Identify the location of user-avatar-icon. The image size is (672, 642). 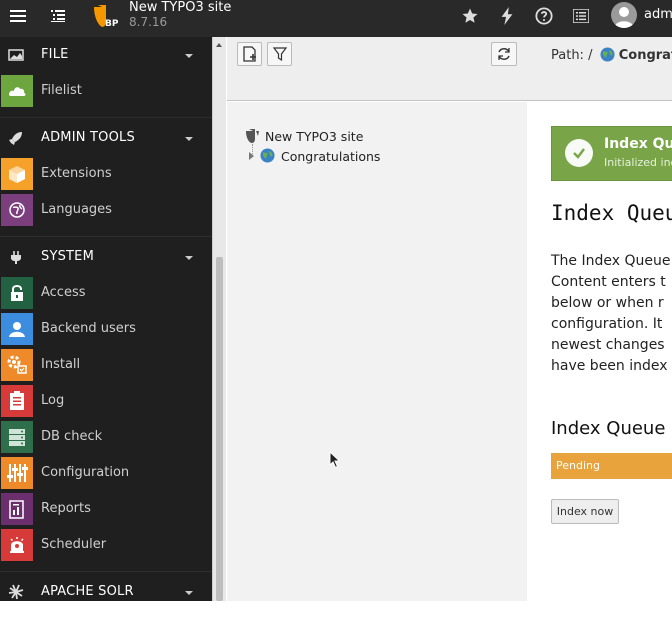
(624, 17).